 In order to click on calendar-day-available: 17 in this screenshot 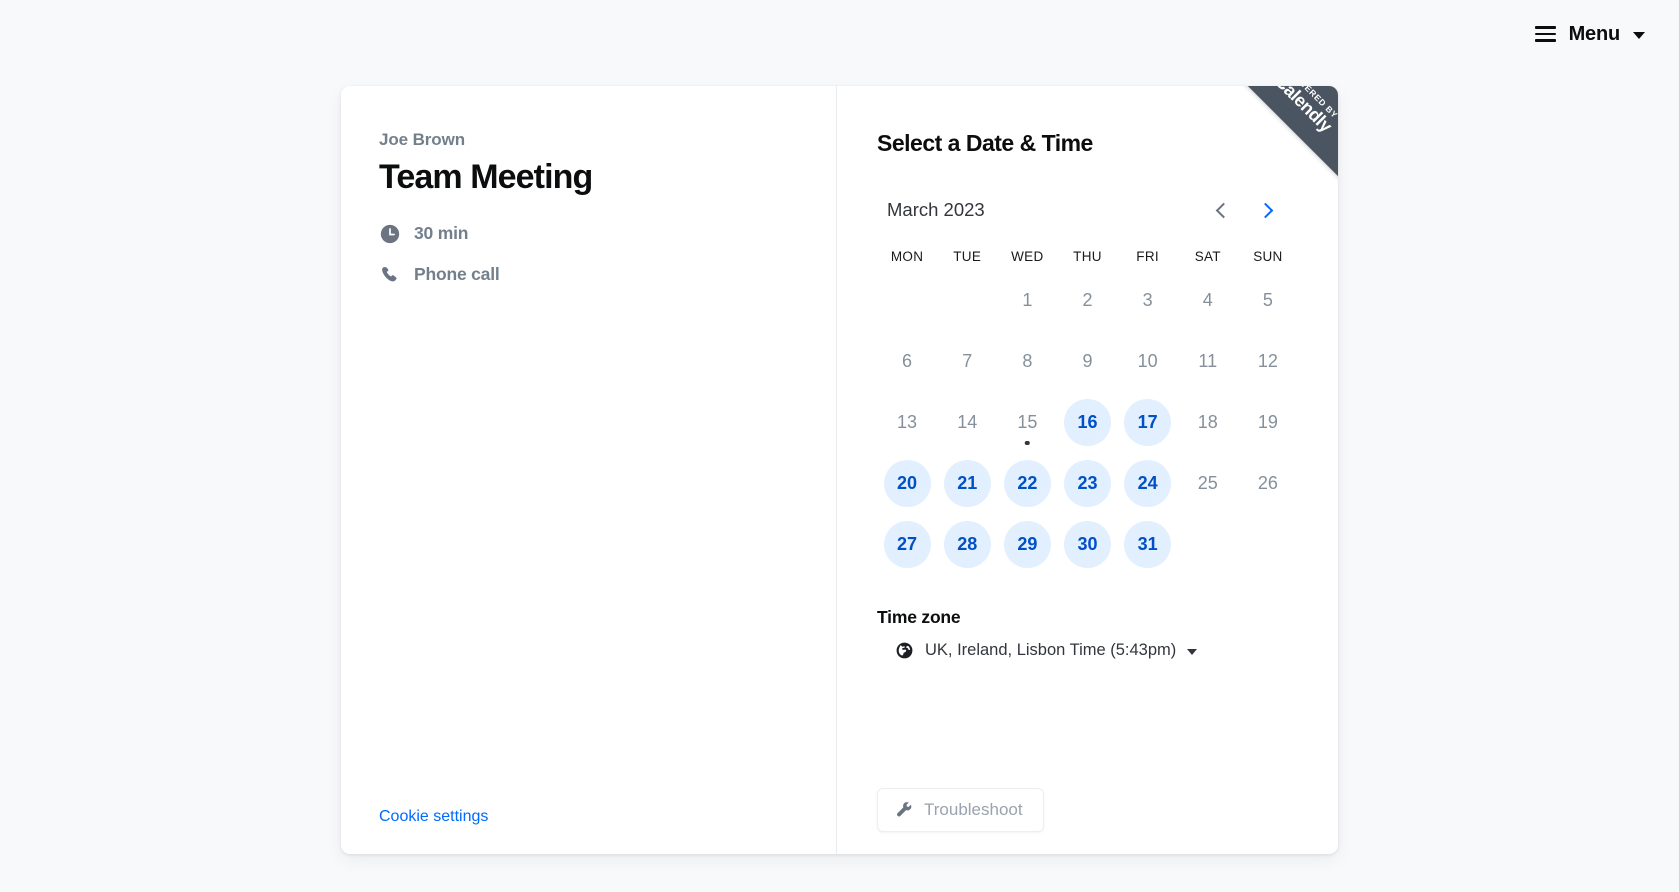, I will do `click(1148, 422)`.